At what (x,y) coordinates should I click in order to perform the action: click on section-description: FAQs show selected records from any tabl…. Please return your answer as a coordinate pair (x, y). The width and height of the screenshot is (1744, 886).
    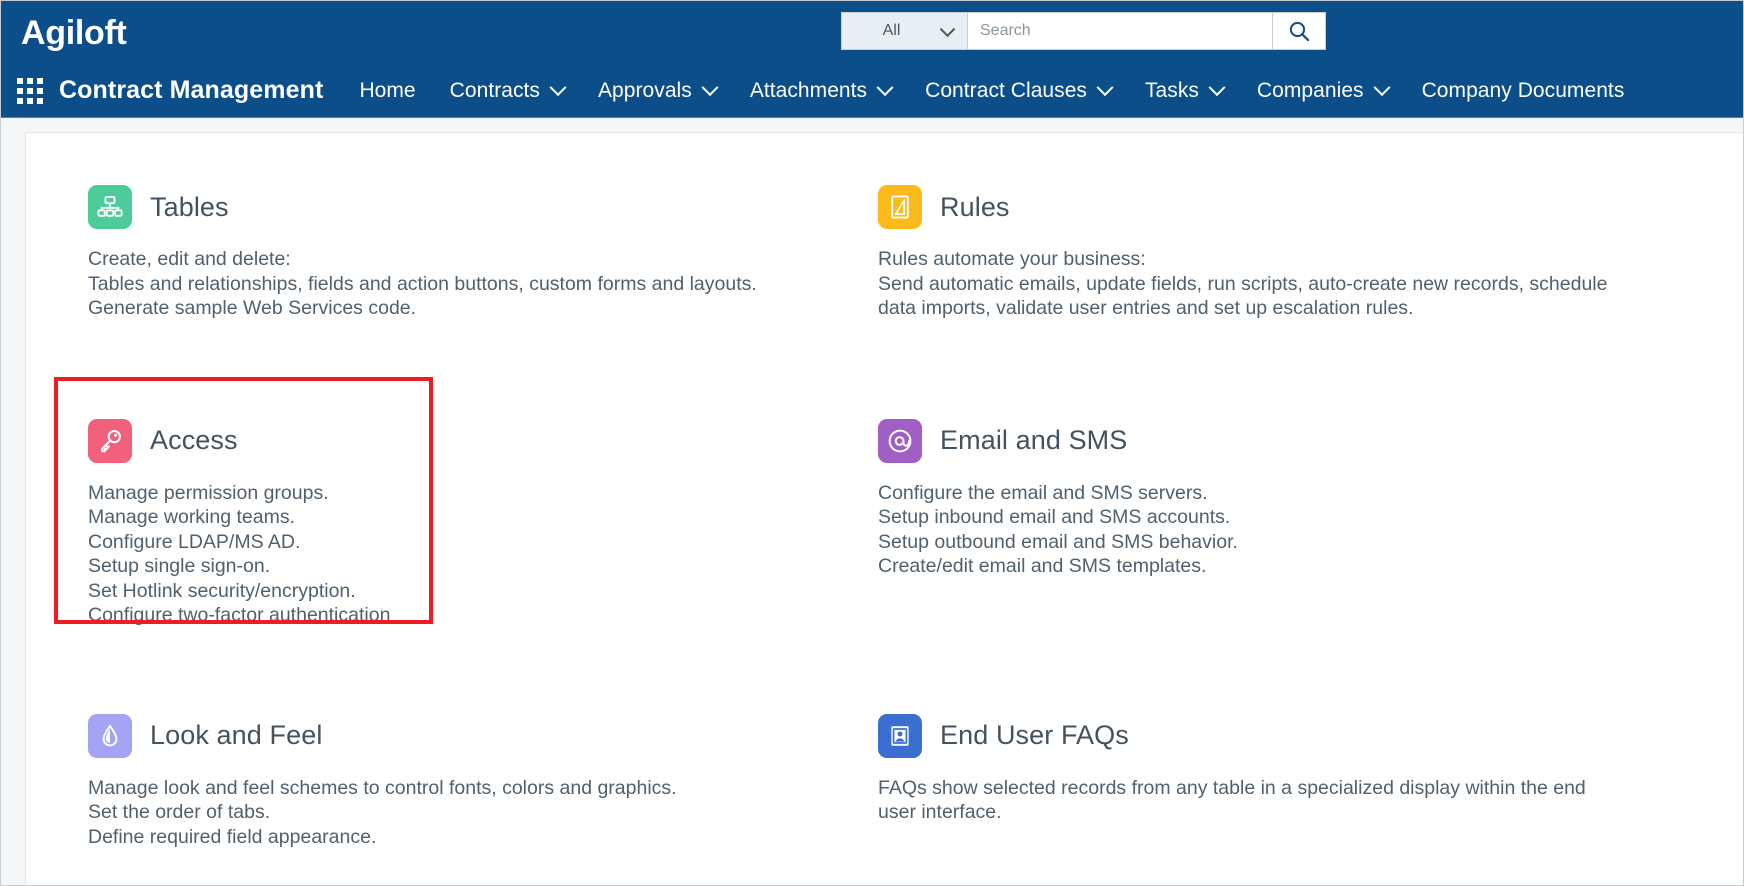
    Looking at the image, I should click on (1310, 800).